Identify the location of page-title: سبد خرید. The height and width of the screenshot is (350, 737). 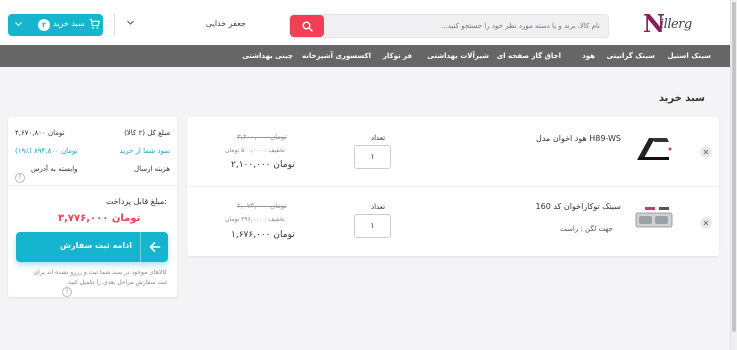
(681, 98).